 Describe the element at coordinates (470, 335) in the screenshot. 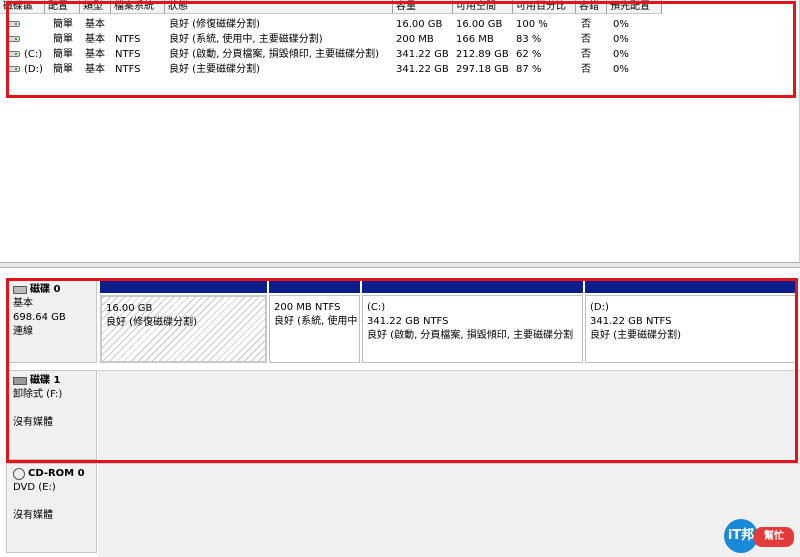

I see `partition-status: 良好 (啟動, 分頁檔案, 損毀傾印, 主要磁碟分割` at that location.